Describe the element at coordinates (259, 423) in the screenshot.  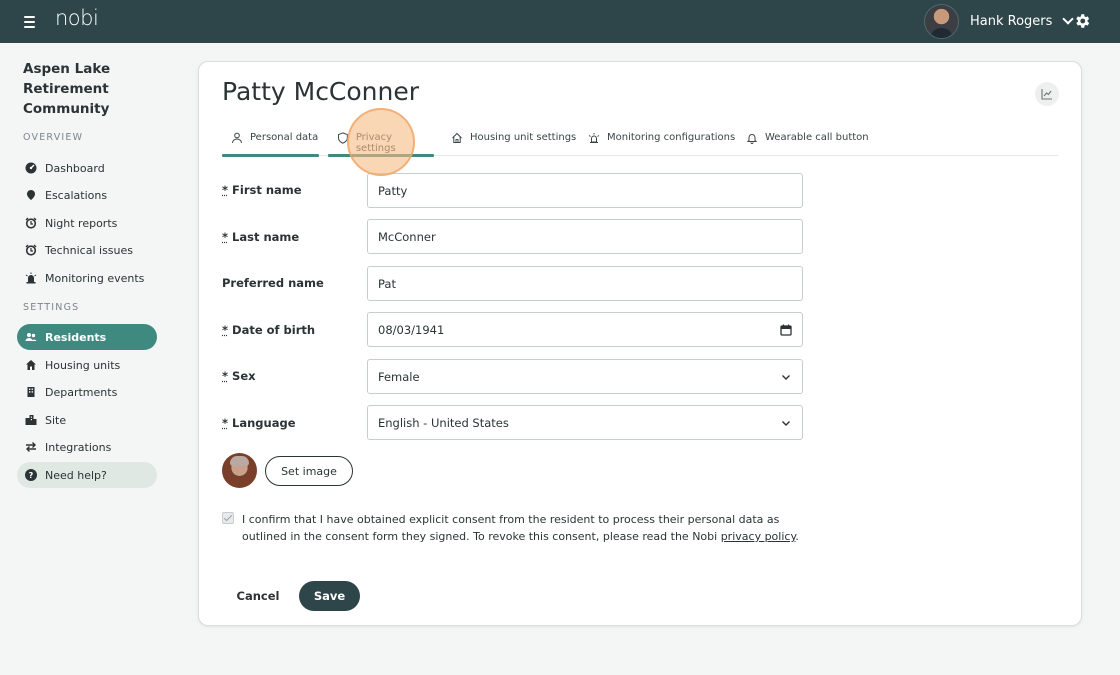
I see `language-label: * Language` at that location.